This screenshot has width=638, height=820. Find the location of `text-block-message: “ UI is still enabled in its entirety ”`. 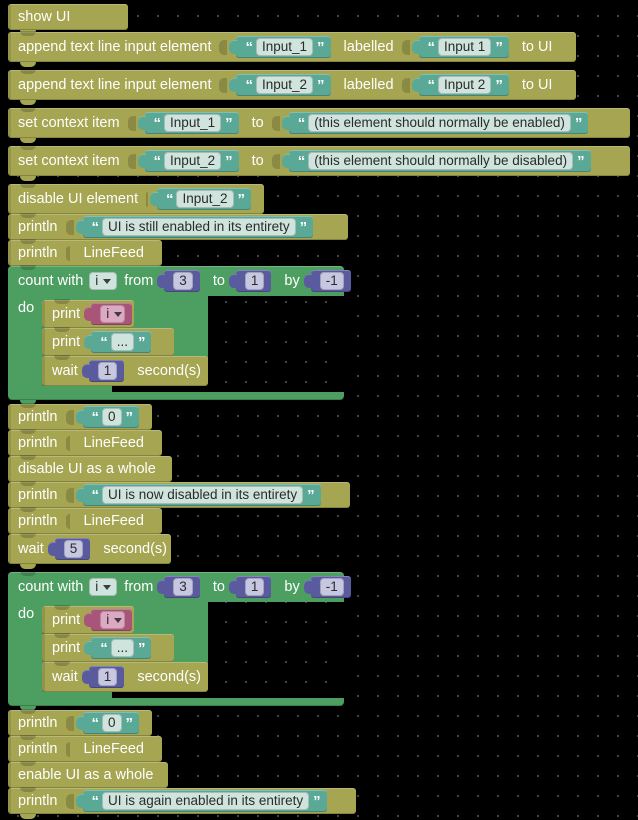

text-block-message: “ UI is still enabled in its entirety ” is located at coordinates (194, 227).